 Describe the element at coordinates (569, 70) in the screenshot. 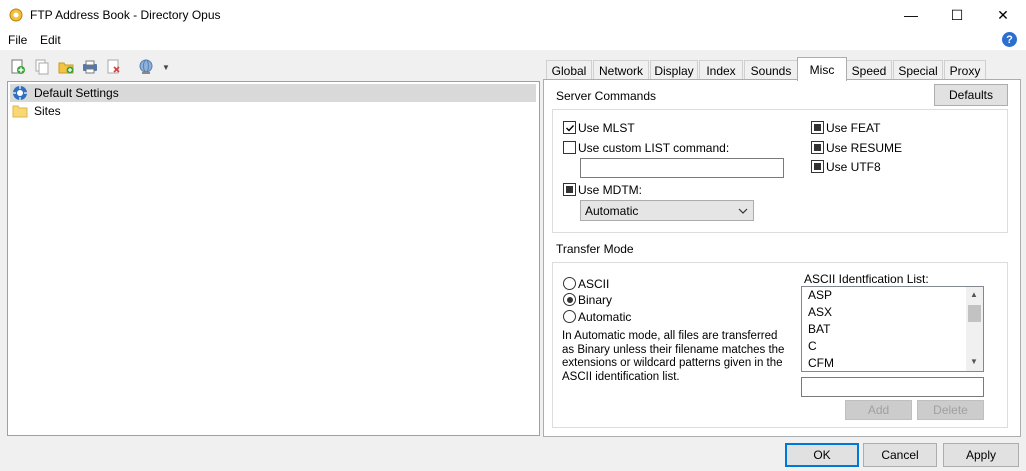

I see `tab-global: Global` at that location.